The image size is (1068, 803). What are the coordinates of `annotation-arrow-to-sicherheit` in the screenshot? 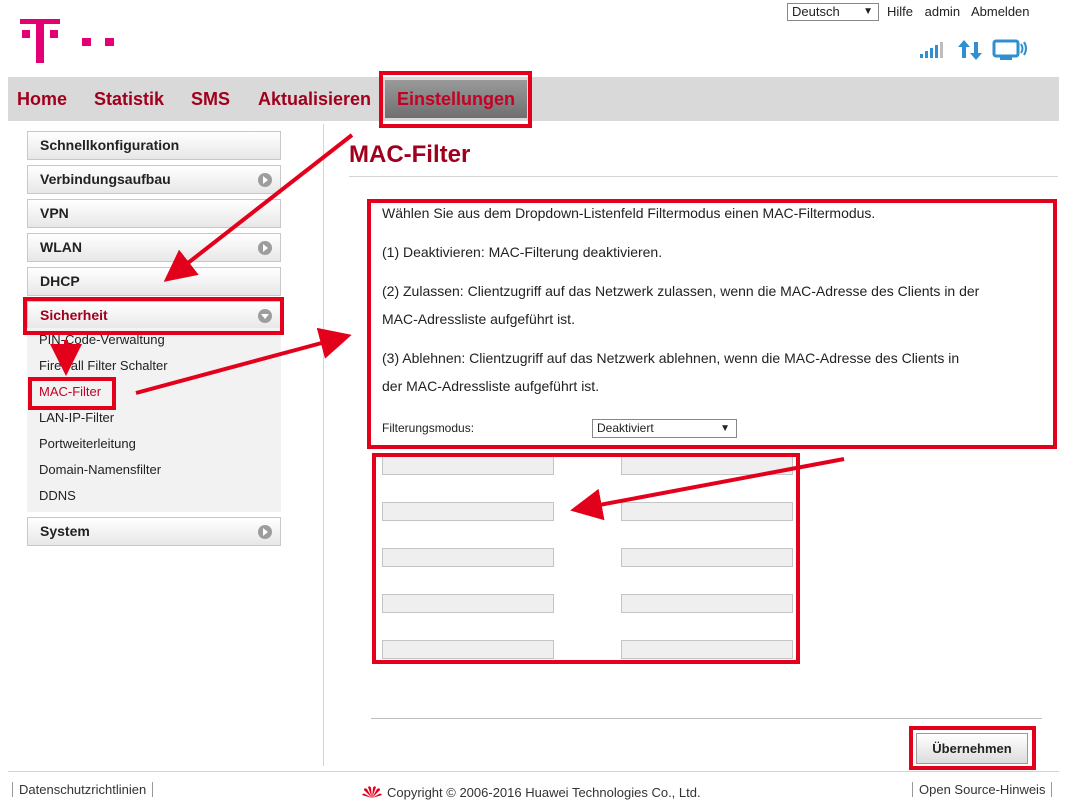 It's located at (258, 207).